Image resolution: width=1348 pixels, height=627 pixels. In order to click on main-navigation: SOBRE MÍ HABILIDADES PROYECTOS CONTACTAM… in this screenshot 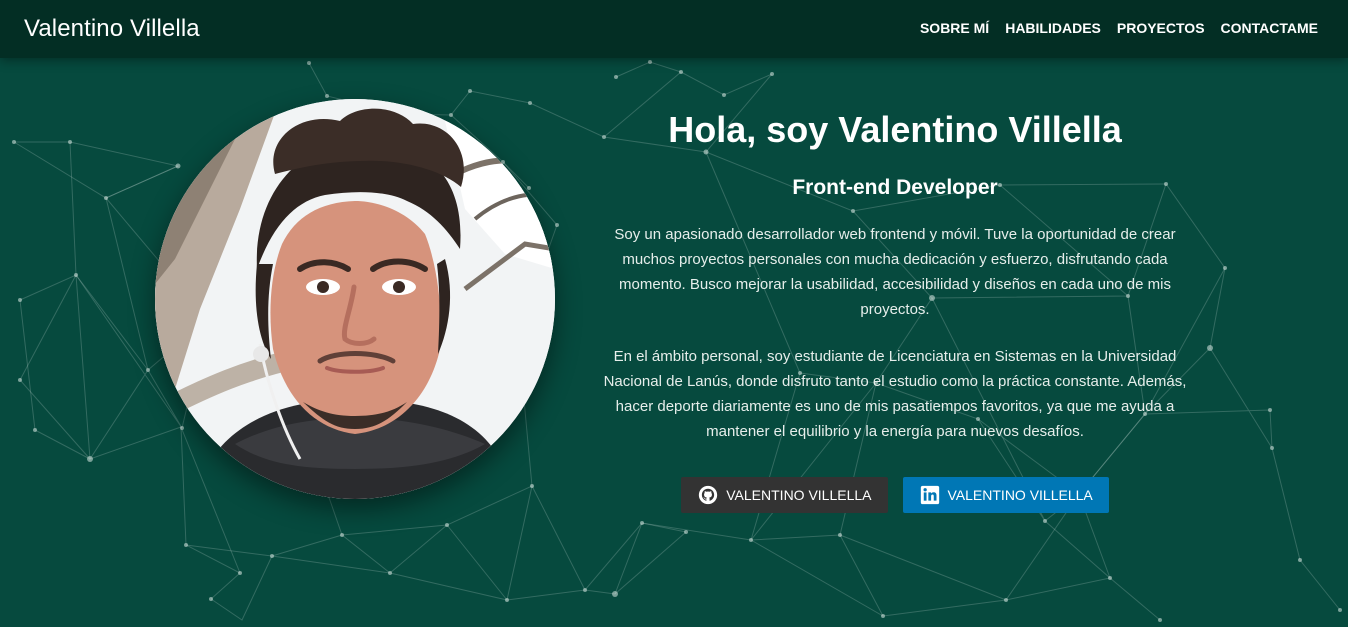, I will do `click(1119, 28)`.